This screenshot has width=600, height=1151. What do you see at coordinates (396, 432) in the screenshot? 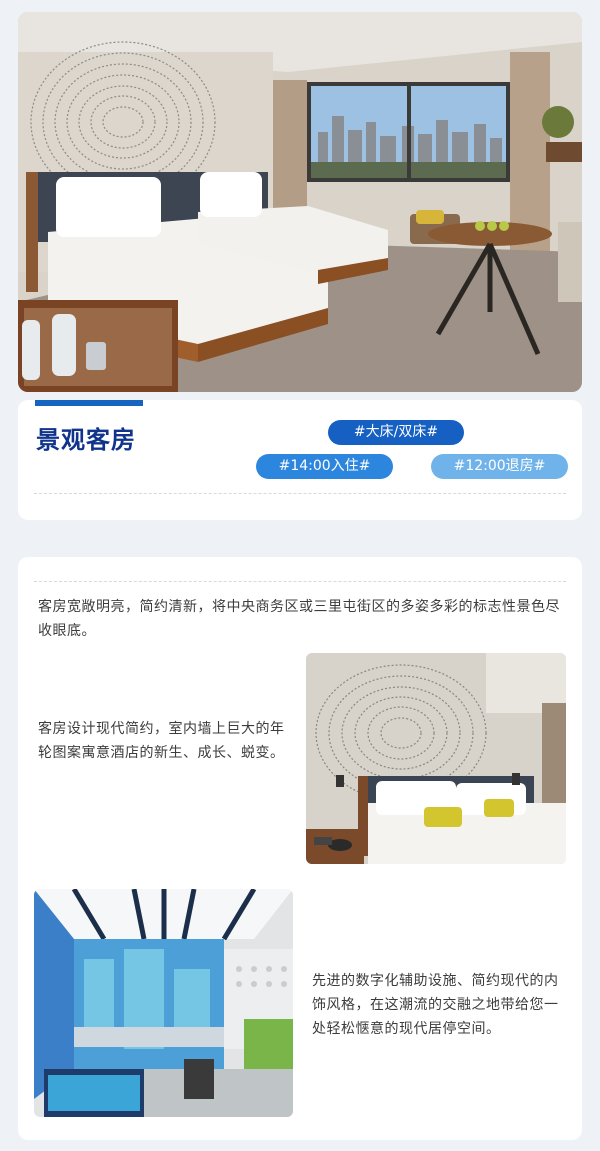
I see `tag-bed-type: #大床/双床#` at bounding box center [396, 432].